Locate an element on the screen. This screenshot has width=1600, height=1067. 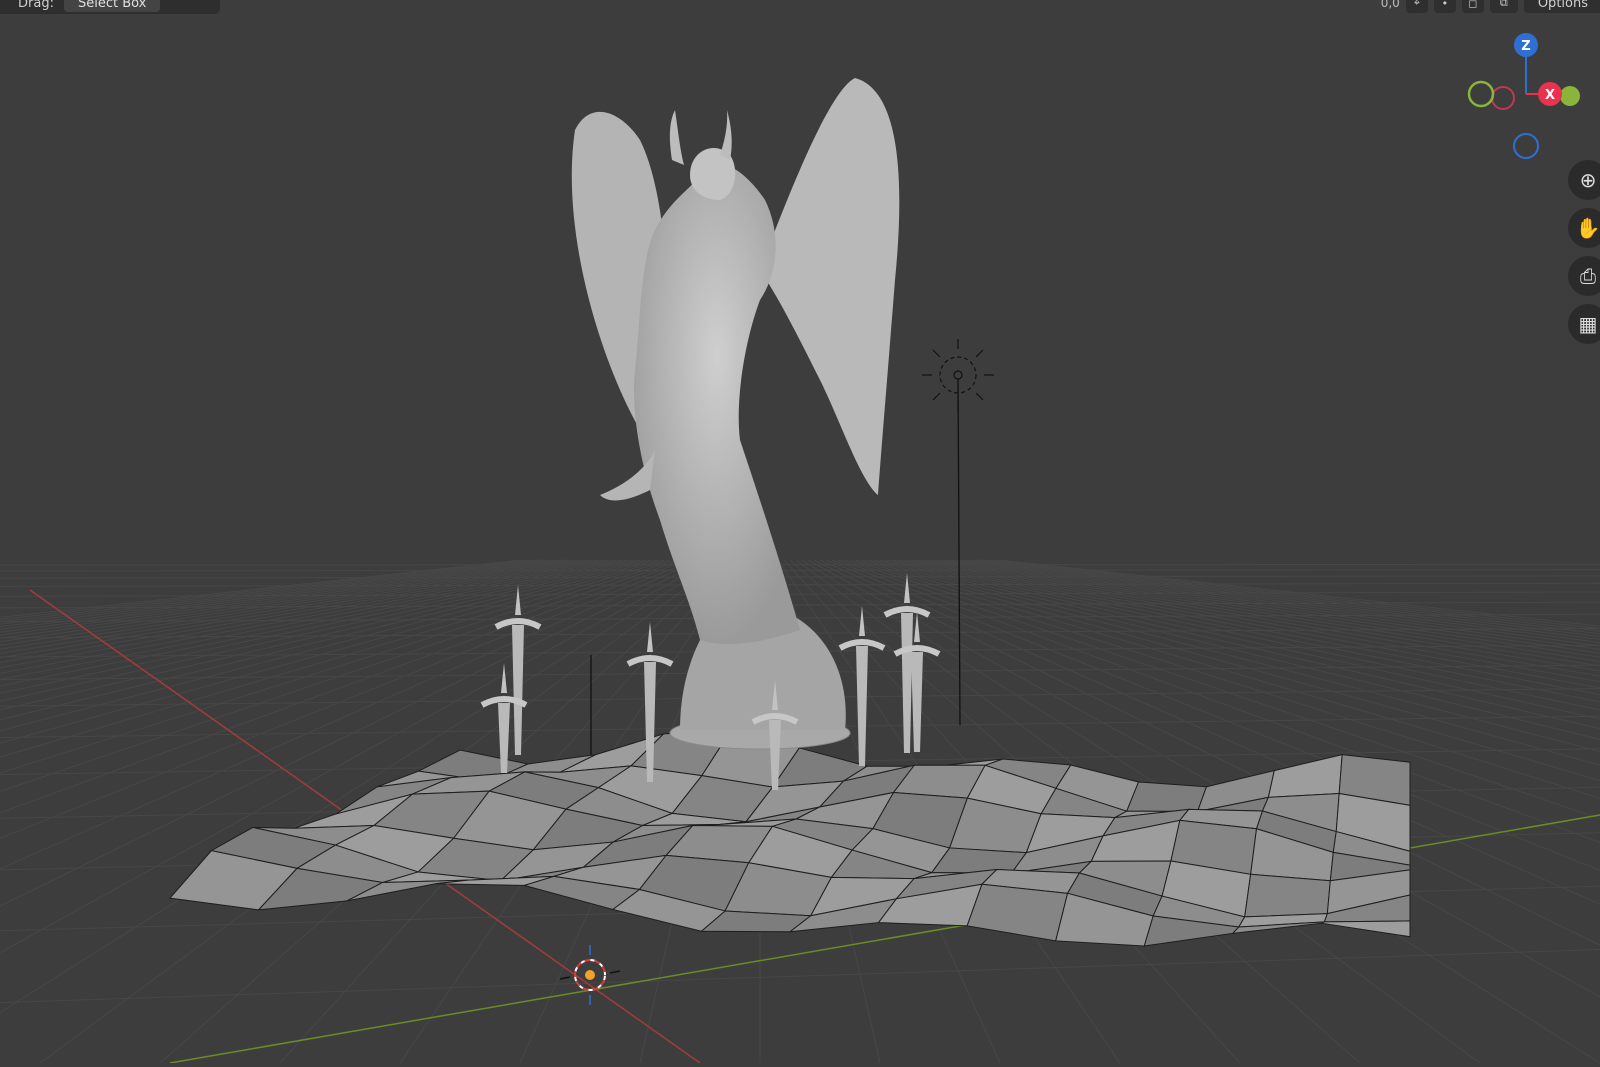
viewport-header-left: Drag: Select Box is located at coordinates (110, 7).